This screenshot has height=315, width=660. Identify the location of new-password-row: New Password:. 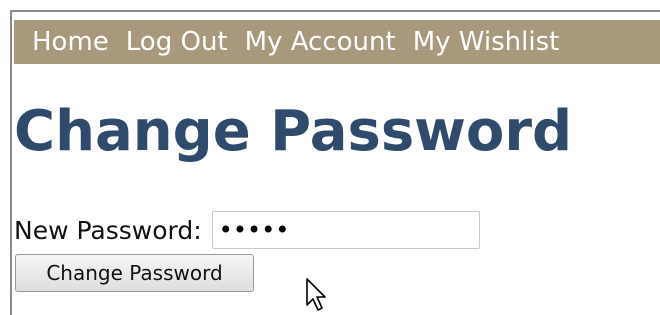
(247, 230).